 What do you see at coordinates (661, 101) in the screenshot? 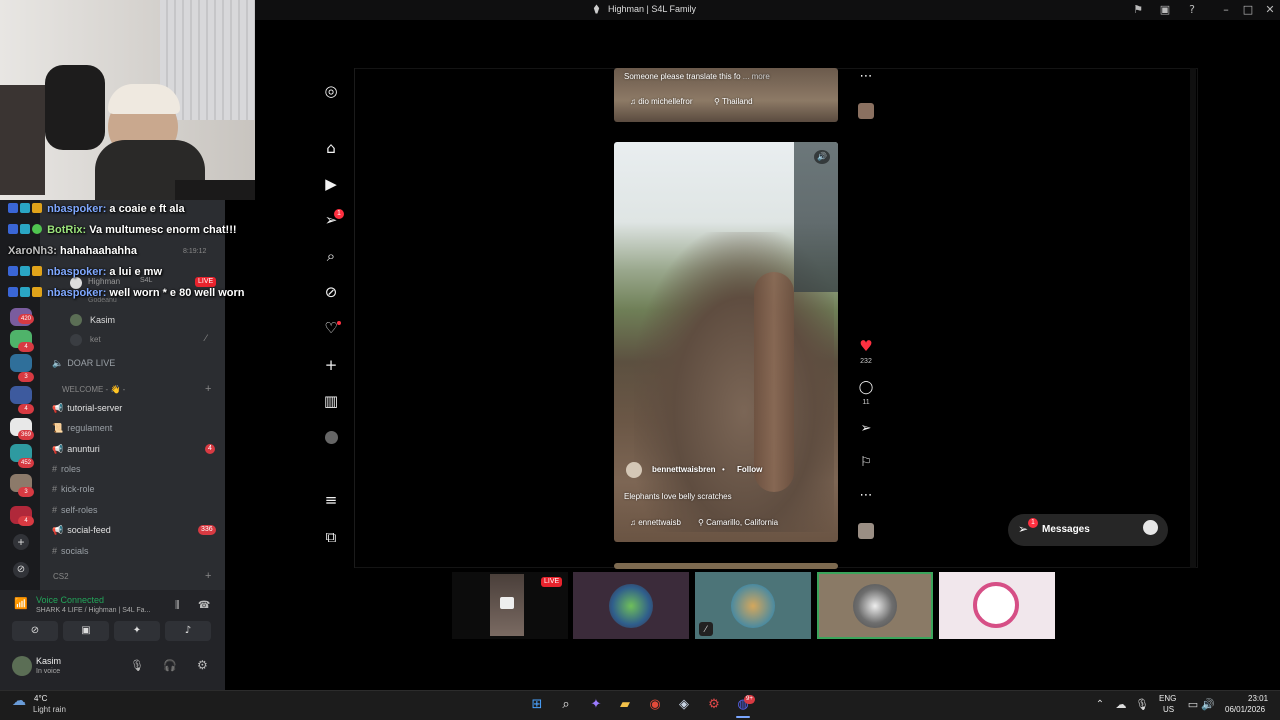
I see `audio-label: ♫ dio michellefror` at bounding box center [661, 101].